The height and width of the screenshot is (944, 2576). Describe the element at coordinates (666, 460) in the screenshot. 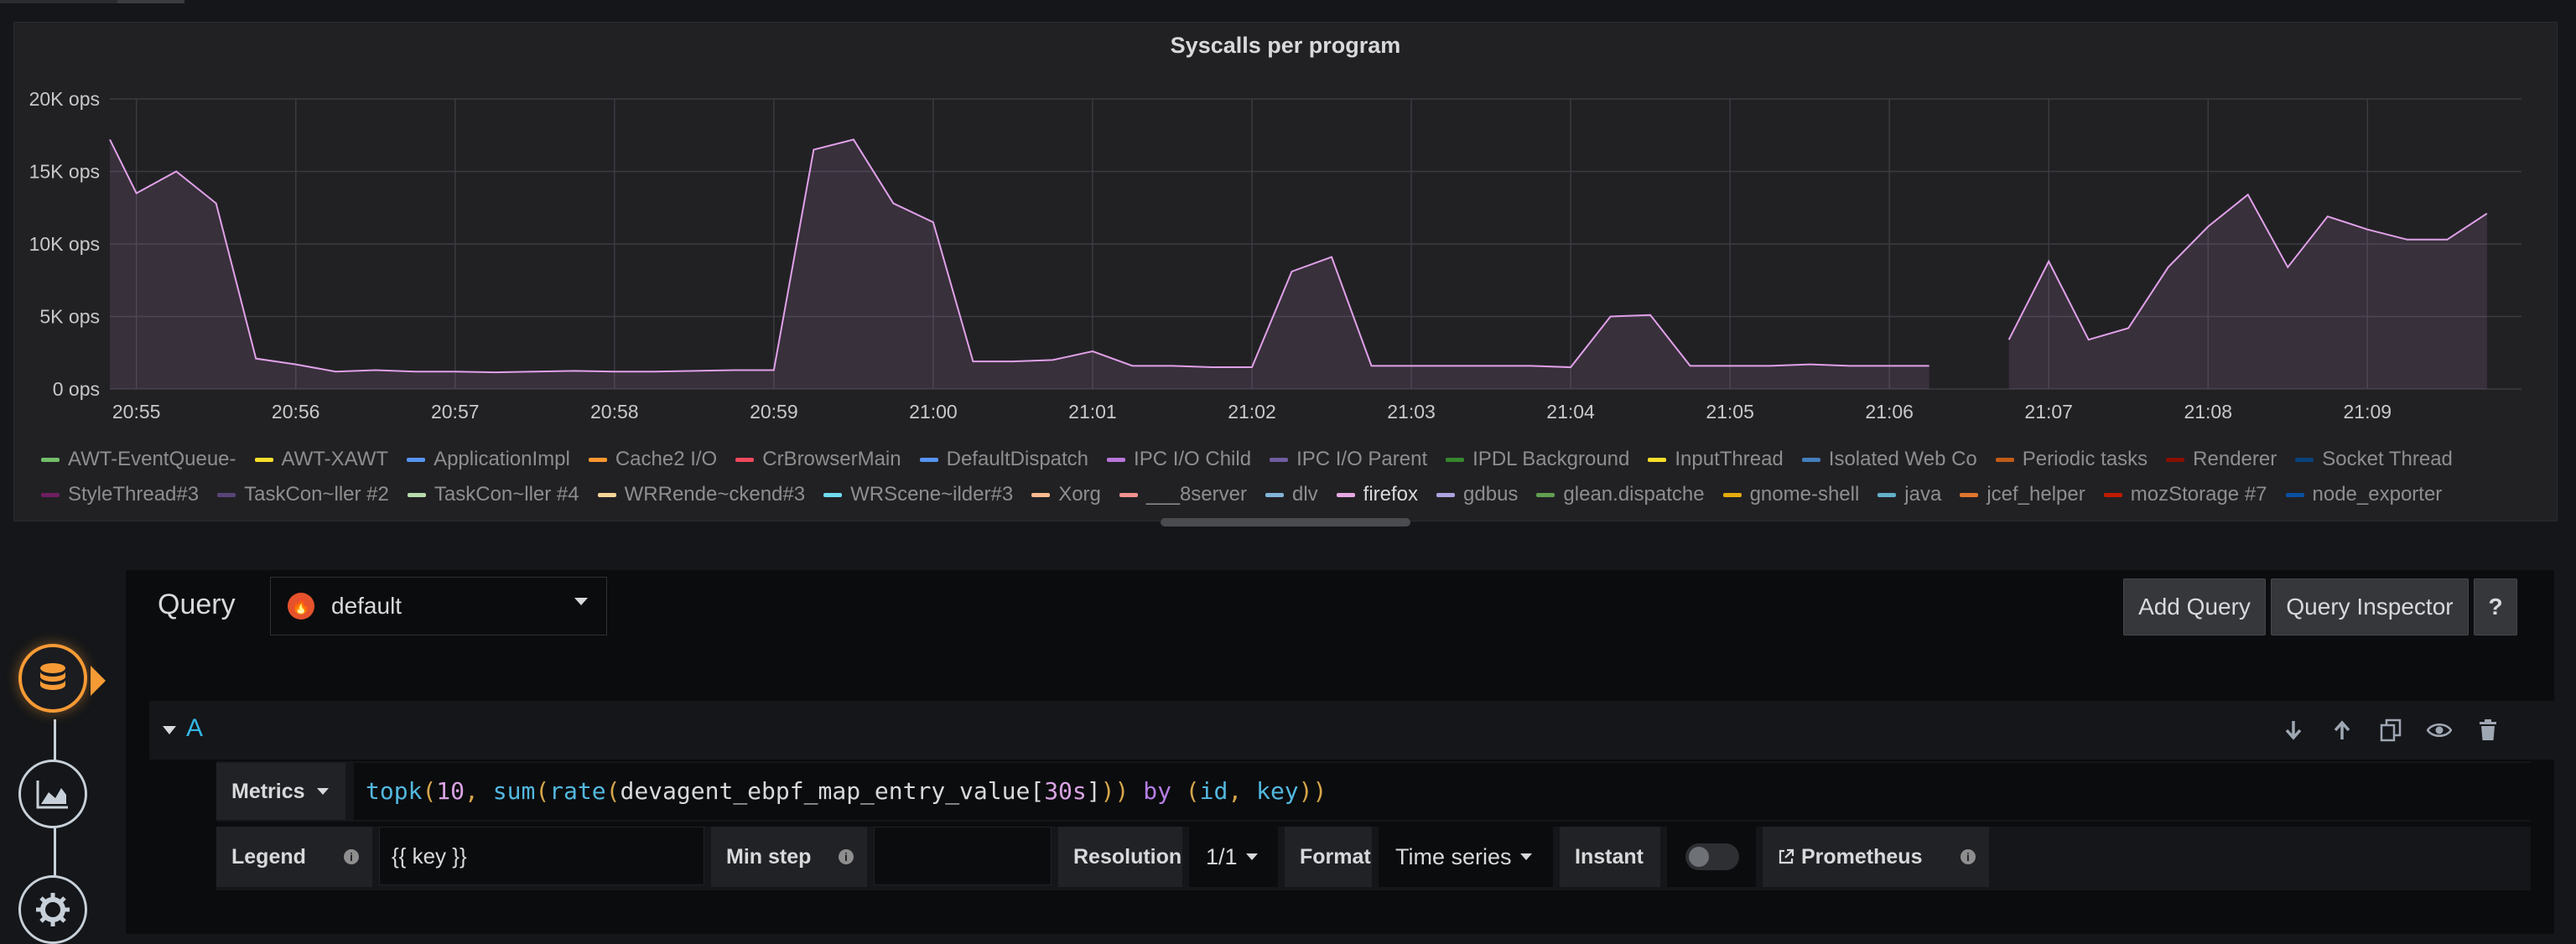

I see `legend-item-label: Cache2 I/O` at that location.